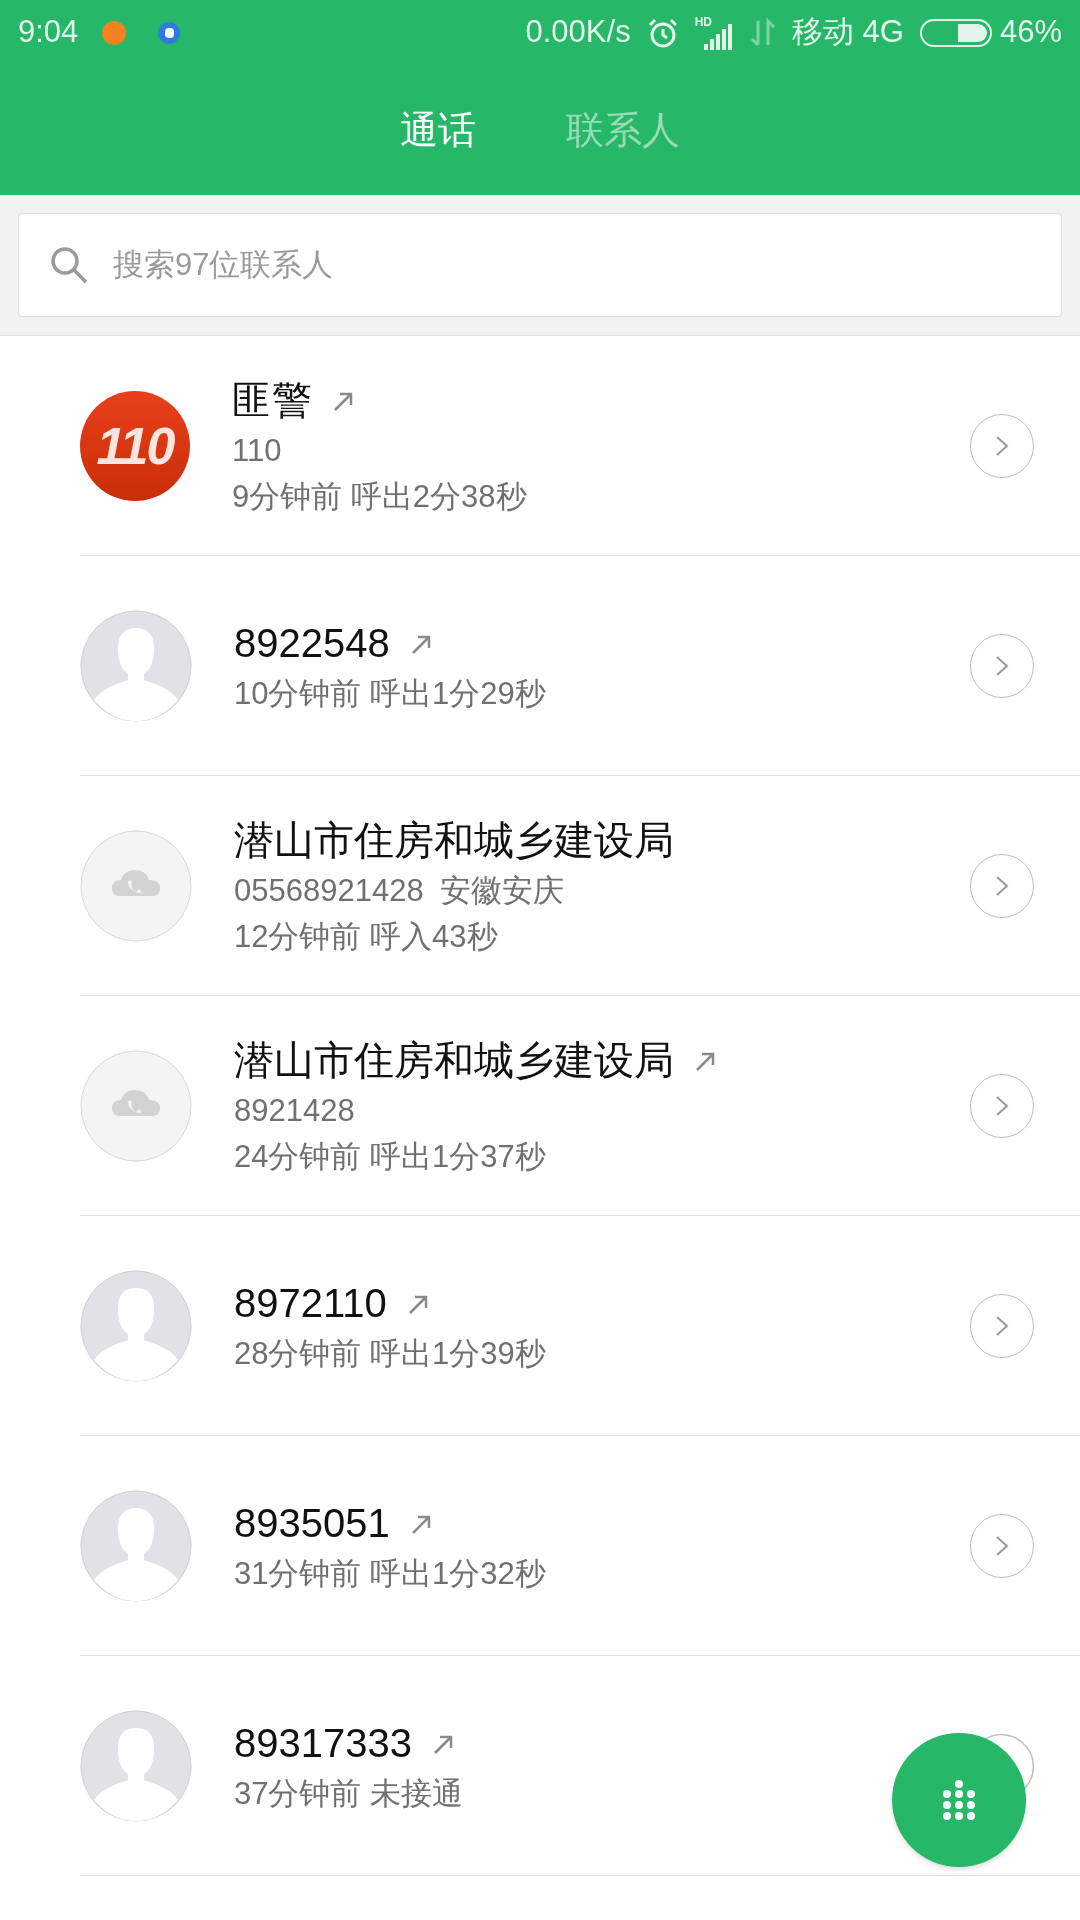 This screenshot has height=1920, width=1080. What do you see at coordinates (379, 497) in the screenshot?
I see `call-time: 9分钟前 呼出2分38秒` at bounding box center [379, 497].